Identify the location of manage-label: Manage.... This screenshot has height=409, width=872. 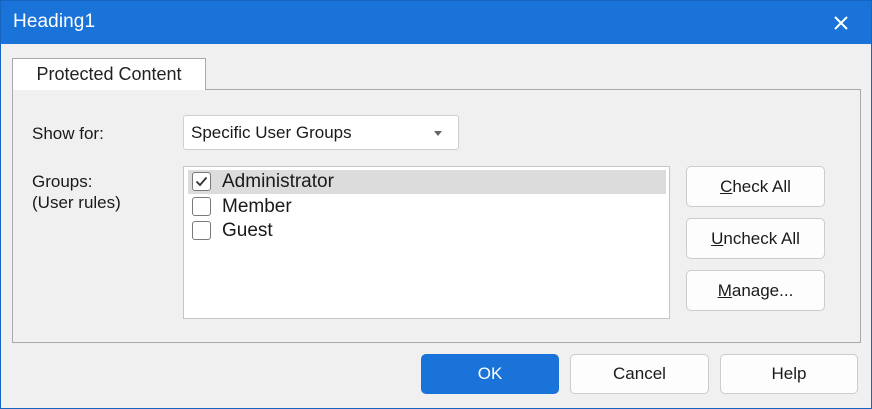
(755, 290).